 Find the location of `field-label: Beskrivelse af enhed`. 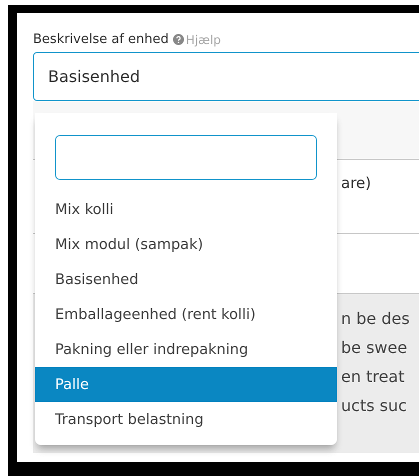

field-label: Beskrivelse af enhed is located at coordinates (101, 39).